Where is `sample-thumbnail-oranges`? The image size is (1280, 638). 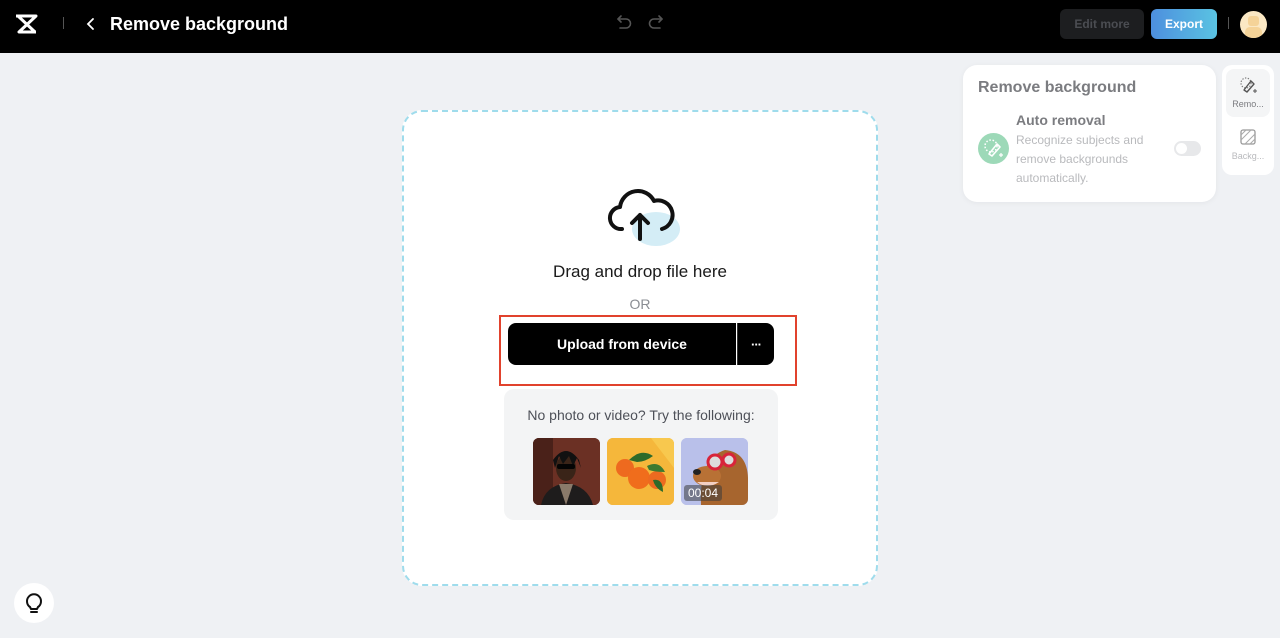 sample-thumbnail-oranges is located at coordinates (640, 471).